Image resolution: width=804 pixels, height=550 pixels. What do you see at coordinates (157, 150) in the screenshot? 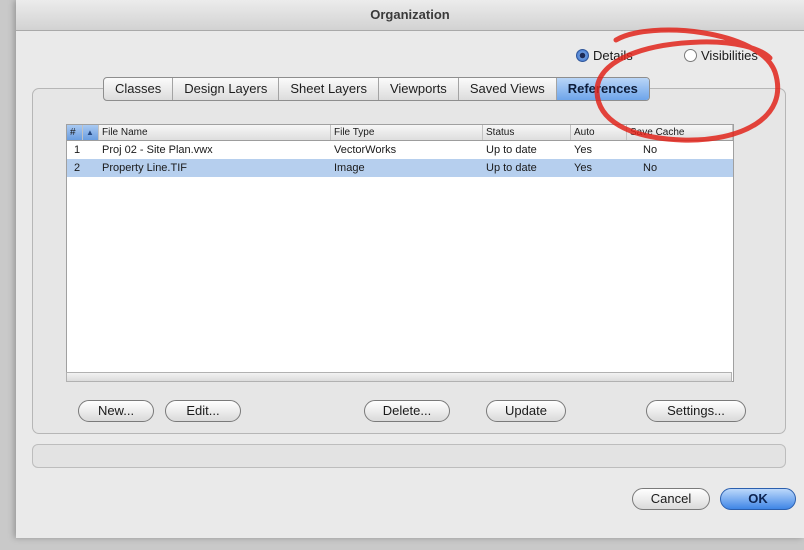
I see `cell-file-name: Proj 02 - Site Plan.vwx` at bounding box center [157, 150].